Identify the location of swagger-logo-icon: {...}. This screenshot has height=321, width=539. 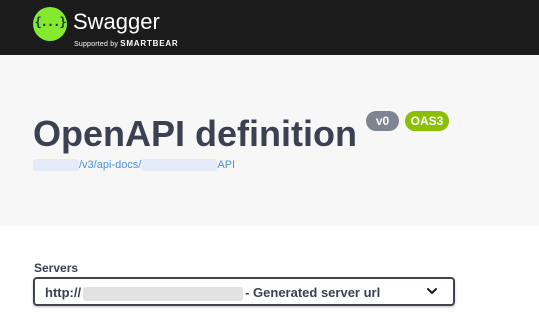
(50, 24).